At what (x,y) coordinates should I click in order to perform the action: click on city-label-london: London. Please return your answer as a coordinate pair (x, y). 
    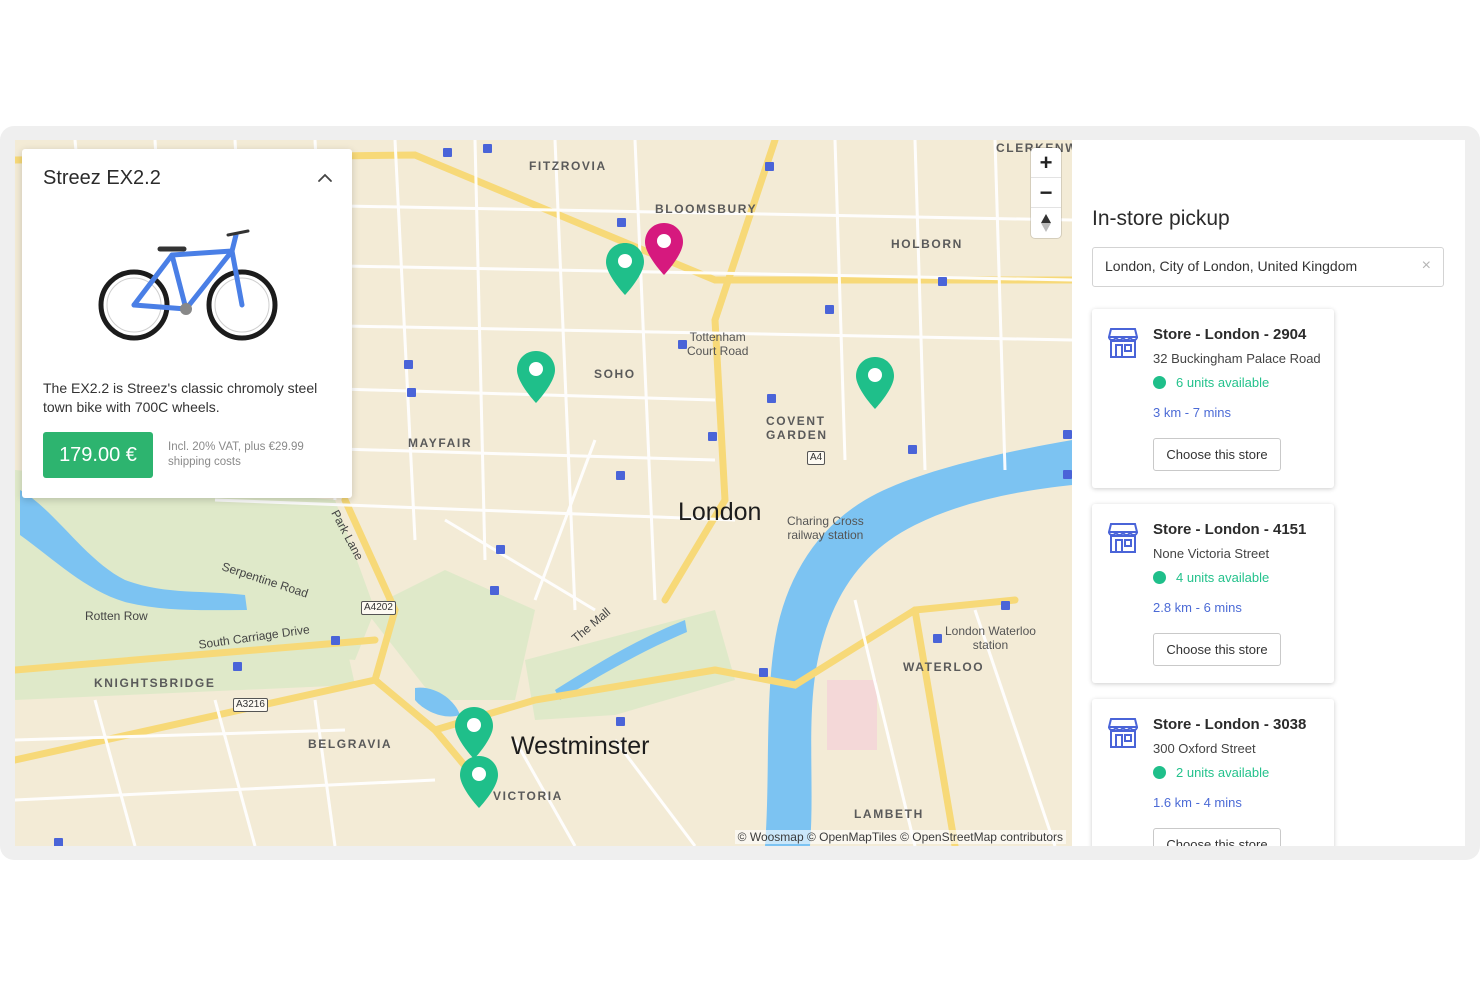
    Looking at the image, I should click on (720, 512).